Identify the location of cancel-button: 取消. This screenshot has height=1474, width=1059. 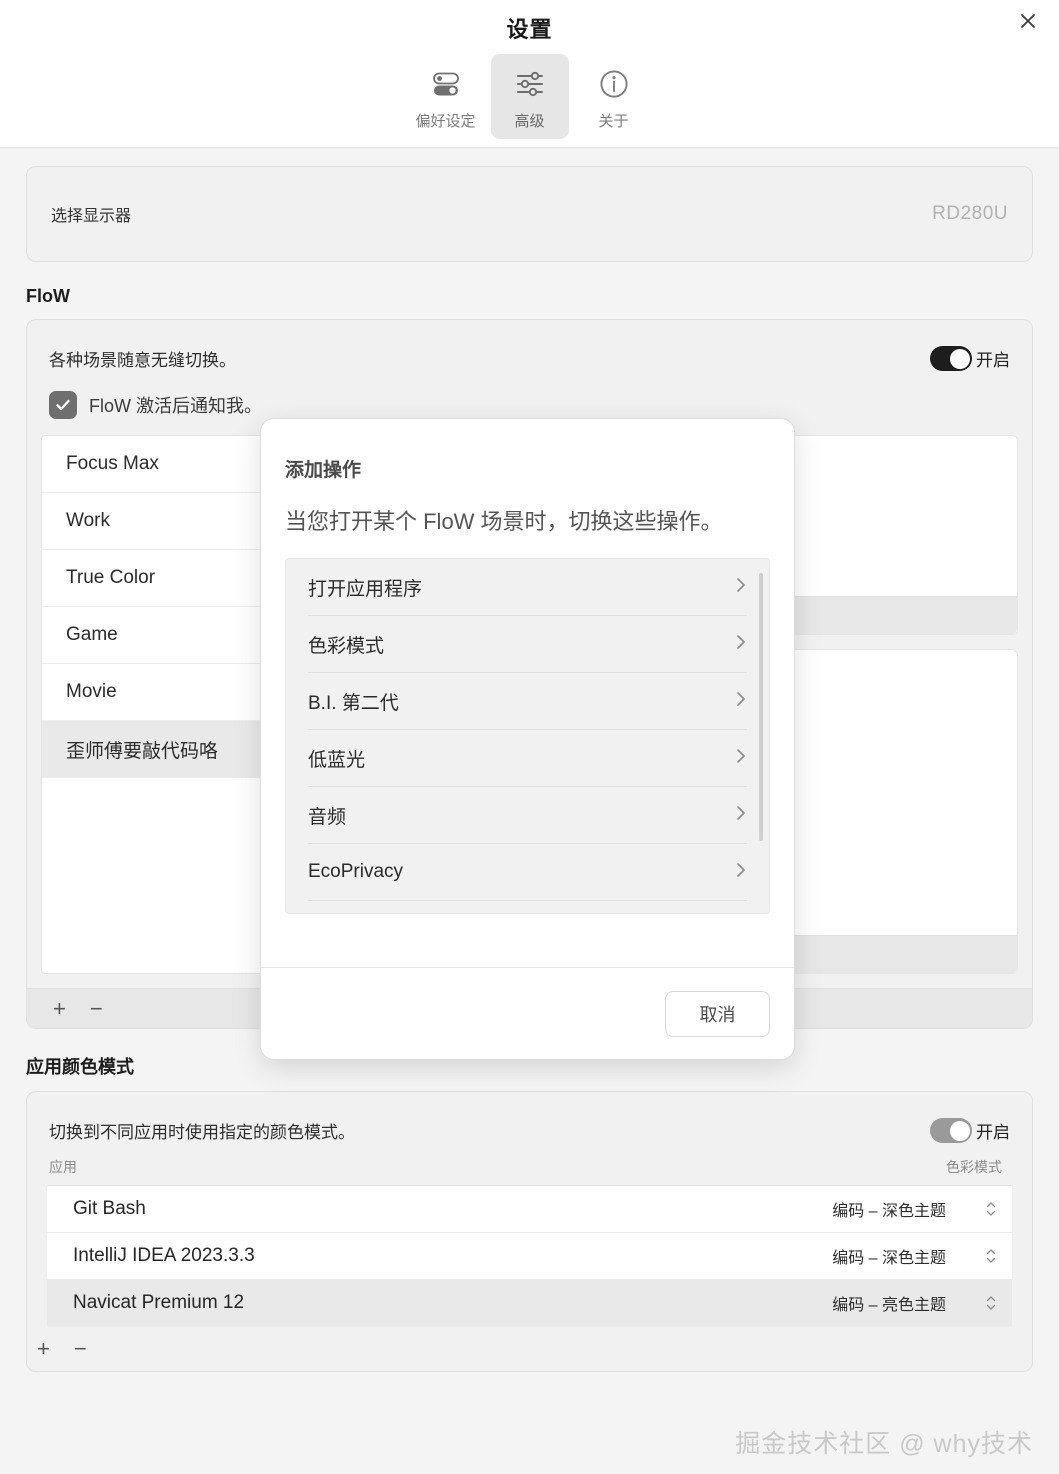
(717, 1013).